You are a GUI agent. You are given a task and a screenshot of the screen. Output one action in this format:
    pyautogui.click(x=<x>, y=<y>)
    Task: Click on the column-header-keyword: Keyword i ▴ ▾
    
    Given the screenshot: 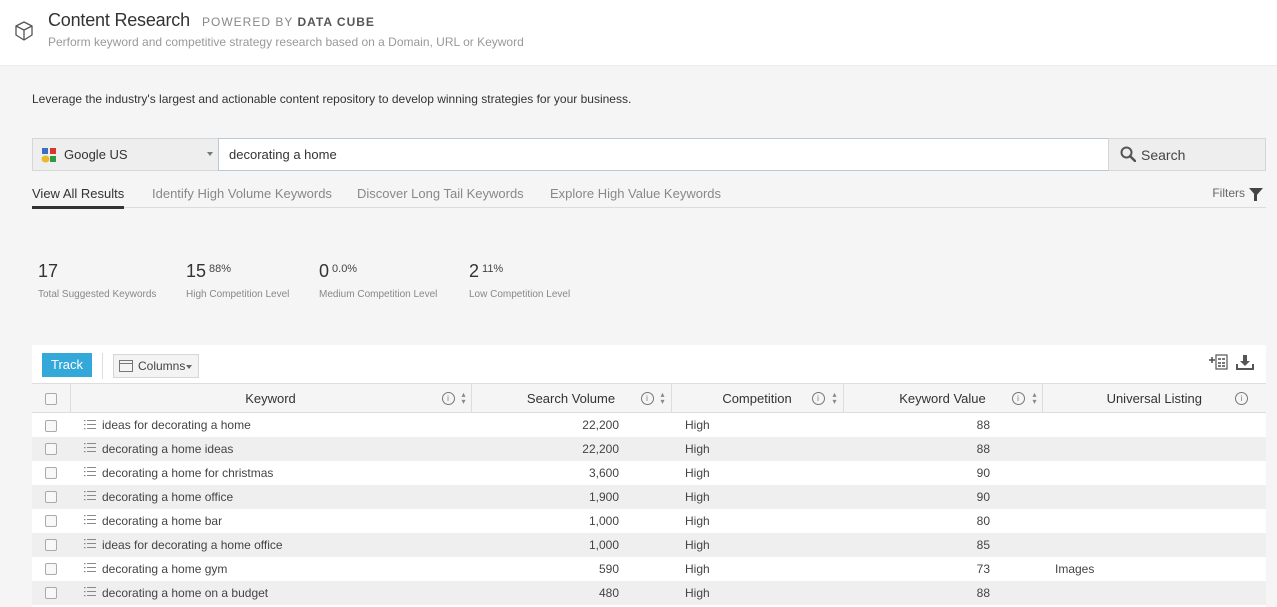 What is the action you would take?
    pyautogui.click(x=271, y=398)
    